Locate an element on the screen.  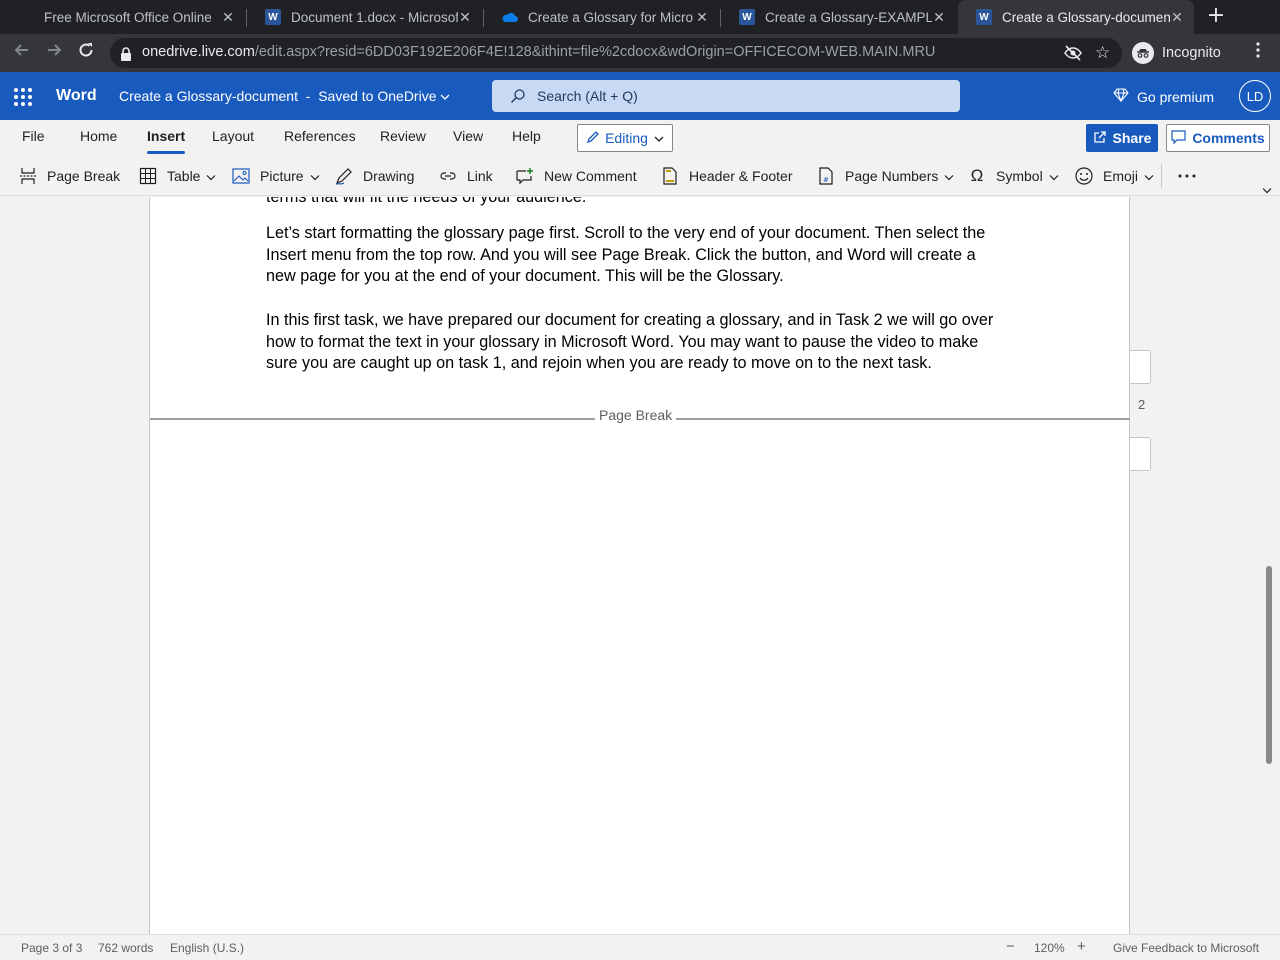
zoom-in-button: + is located at coordinates (1081, 946).